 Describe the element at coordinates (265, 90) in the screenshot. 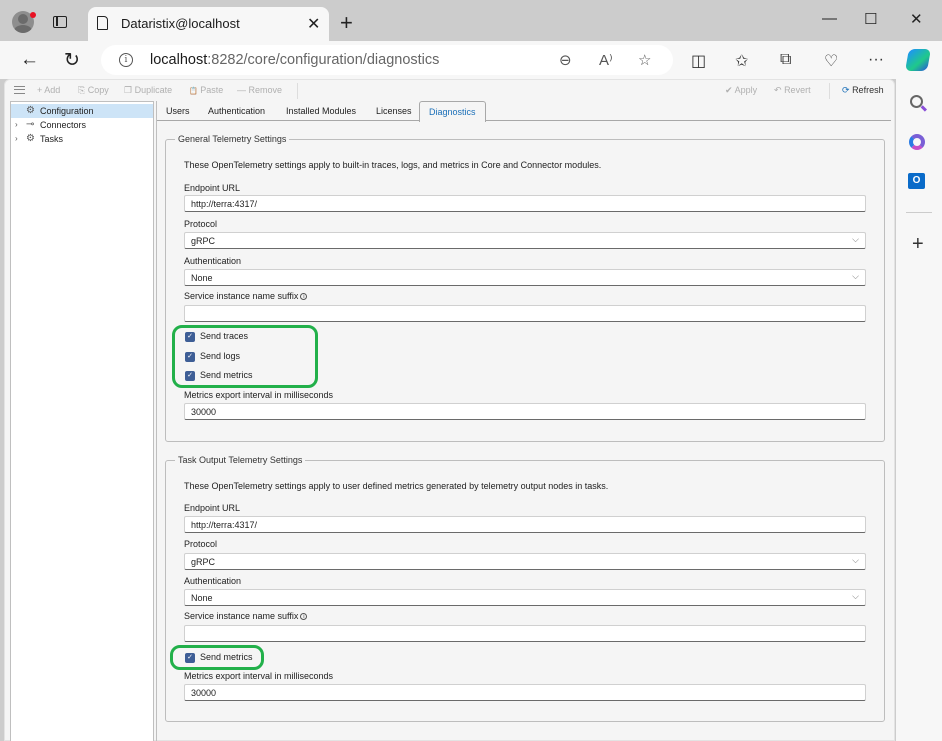

I see `remove-label: Remove` at that location.